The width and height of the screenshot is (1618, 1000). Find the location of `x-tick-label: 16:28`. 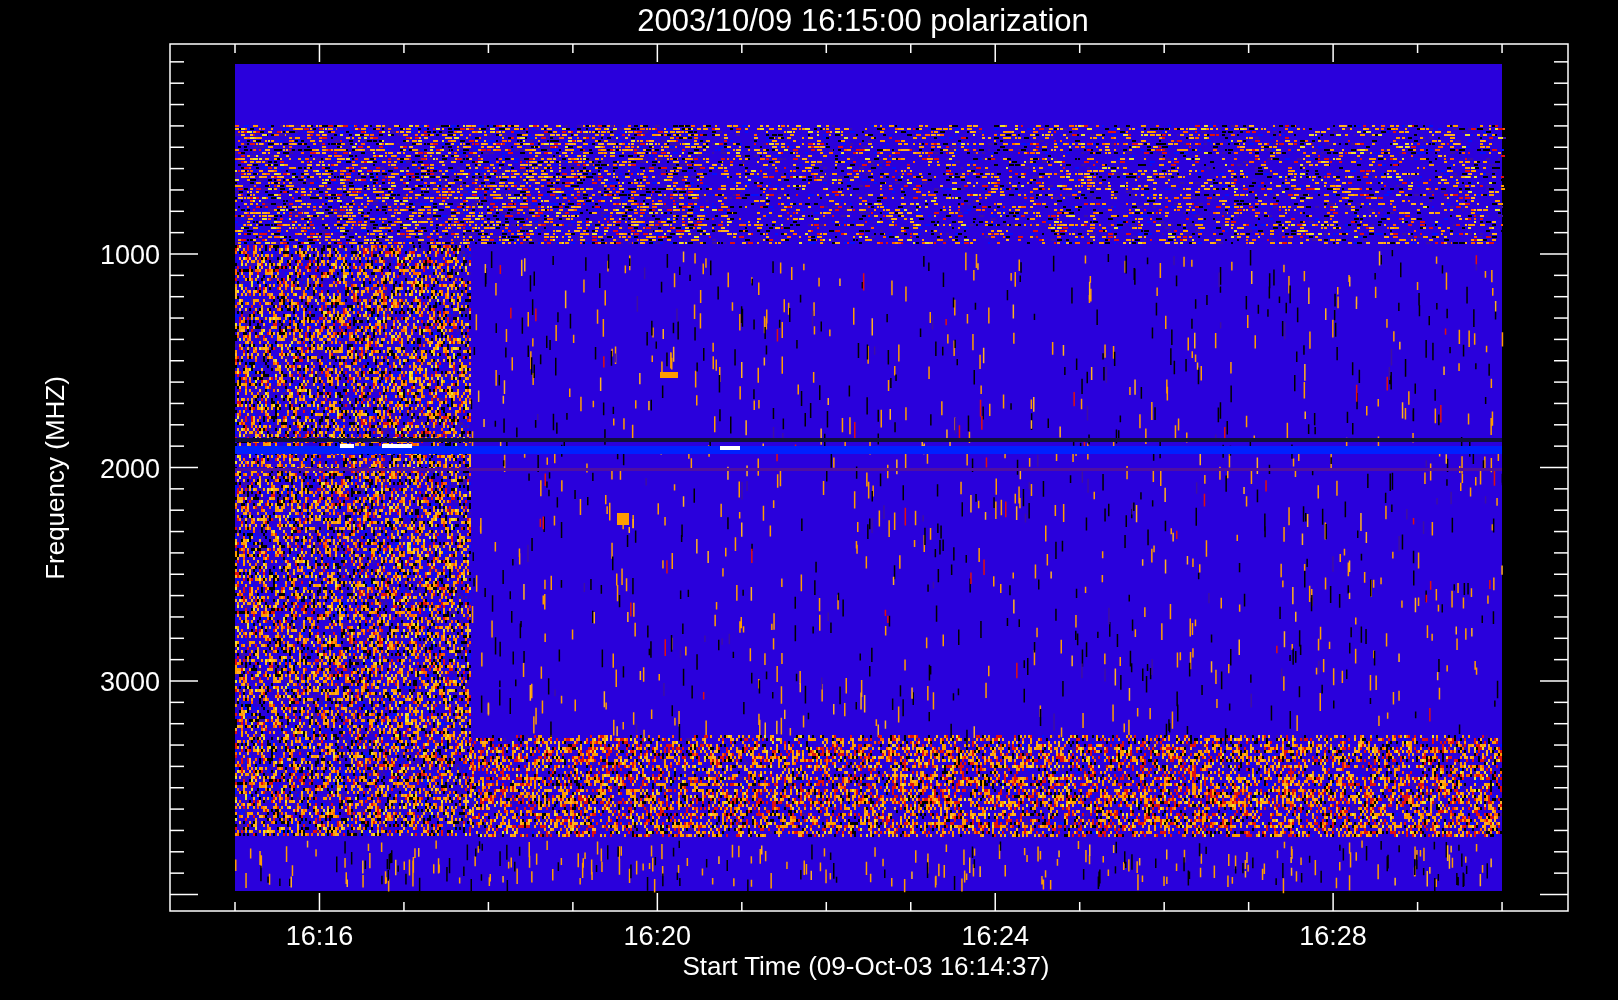

x-tick-label: 16:28 is located at coordinates (1333, 936).